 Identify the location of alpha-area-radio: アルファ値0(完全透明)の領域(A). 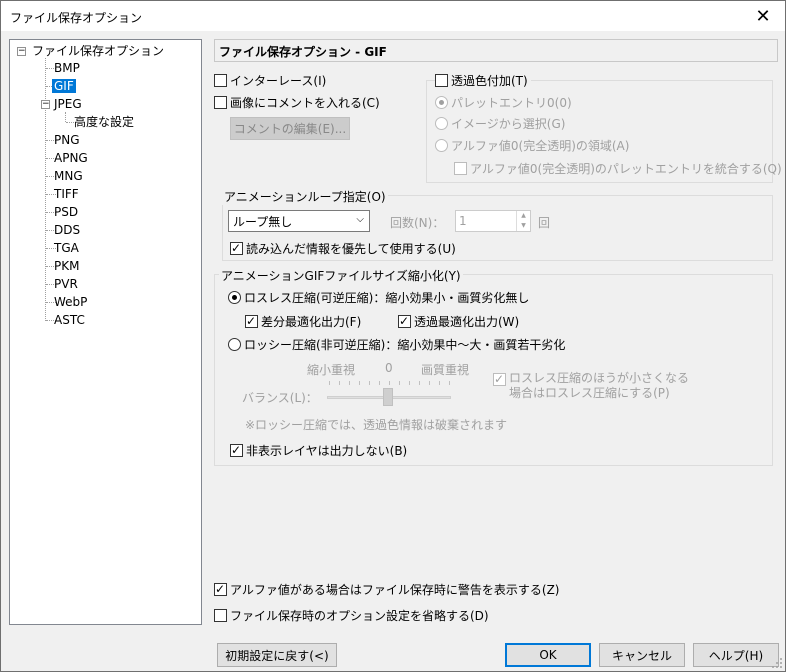
(532, 145).